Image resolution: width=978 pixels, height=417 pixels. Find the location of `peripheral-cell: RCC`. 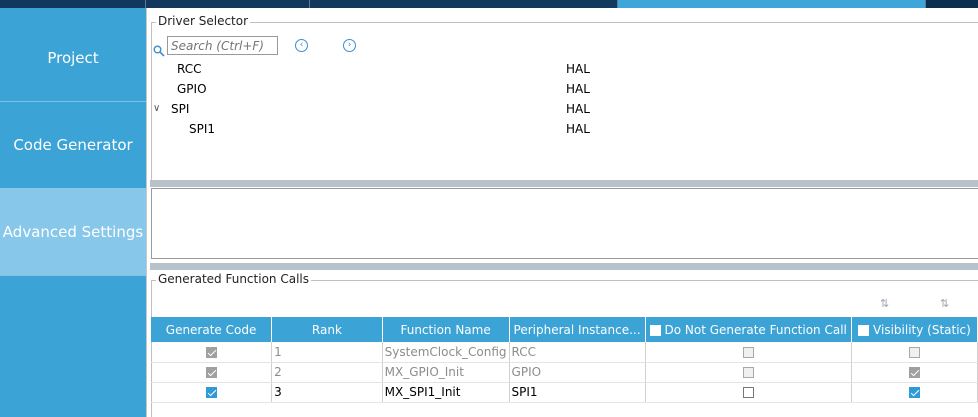

peripheral-cell: RCC is located at coordinates (577, 352).